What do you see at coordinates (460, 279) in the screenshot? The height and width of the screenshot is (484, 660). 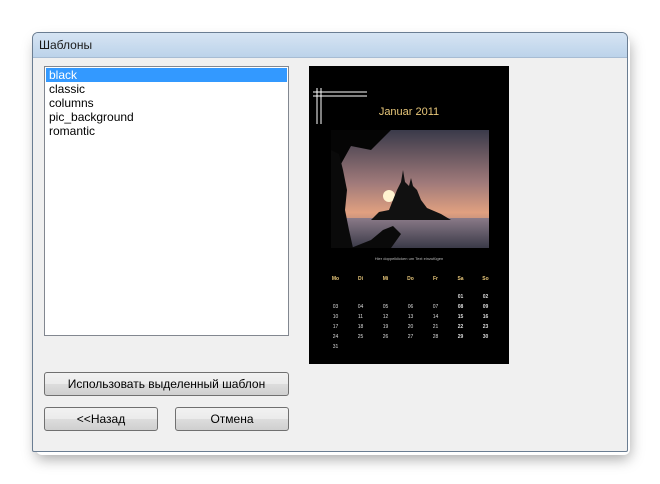 I see `calendar-weekday: Sa` at bounding box center [460, 279].